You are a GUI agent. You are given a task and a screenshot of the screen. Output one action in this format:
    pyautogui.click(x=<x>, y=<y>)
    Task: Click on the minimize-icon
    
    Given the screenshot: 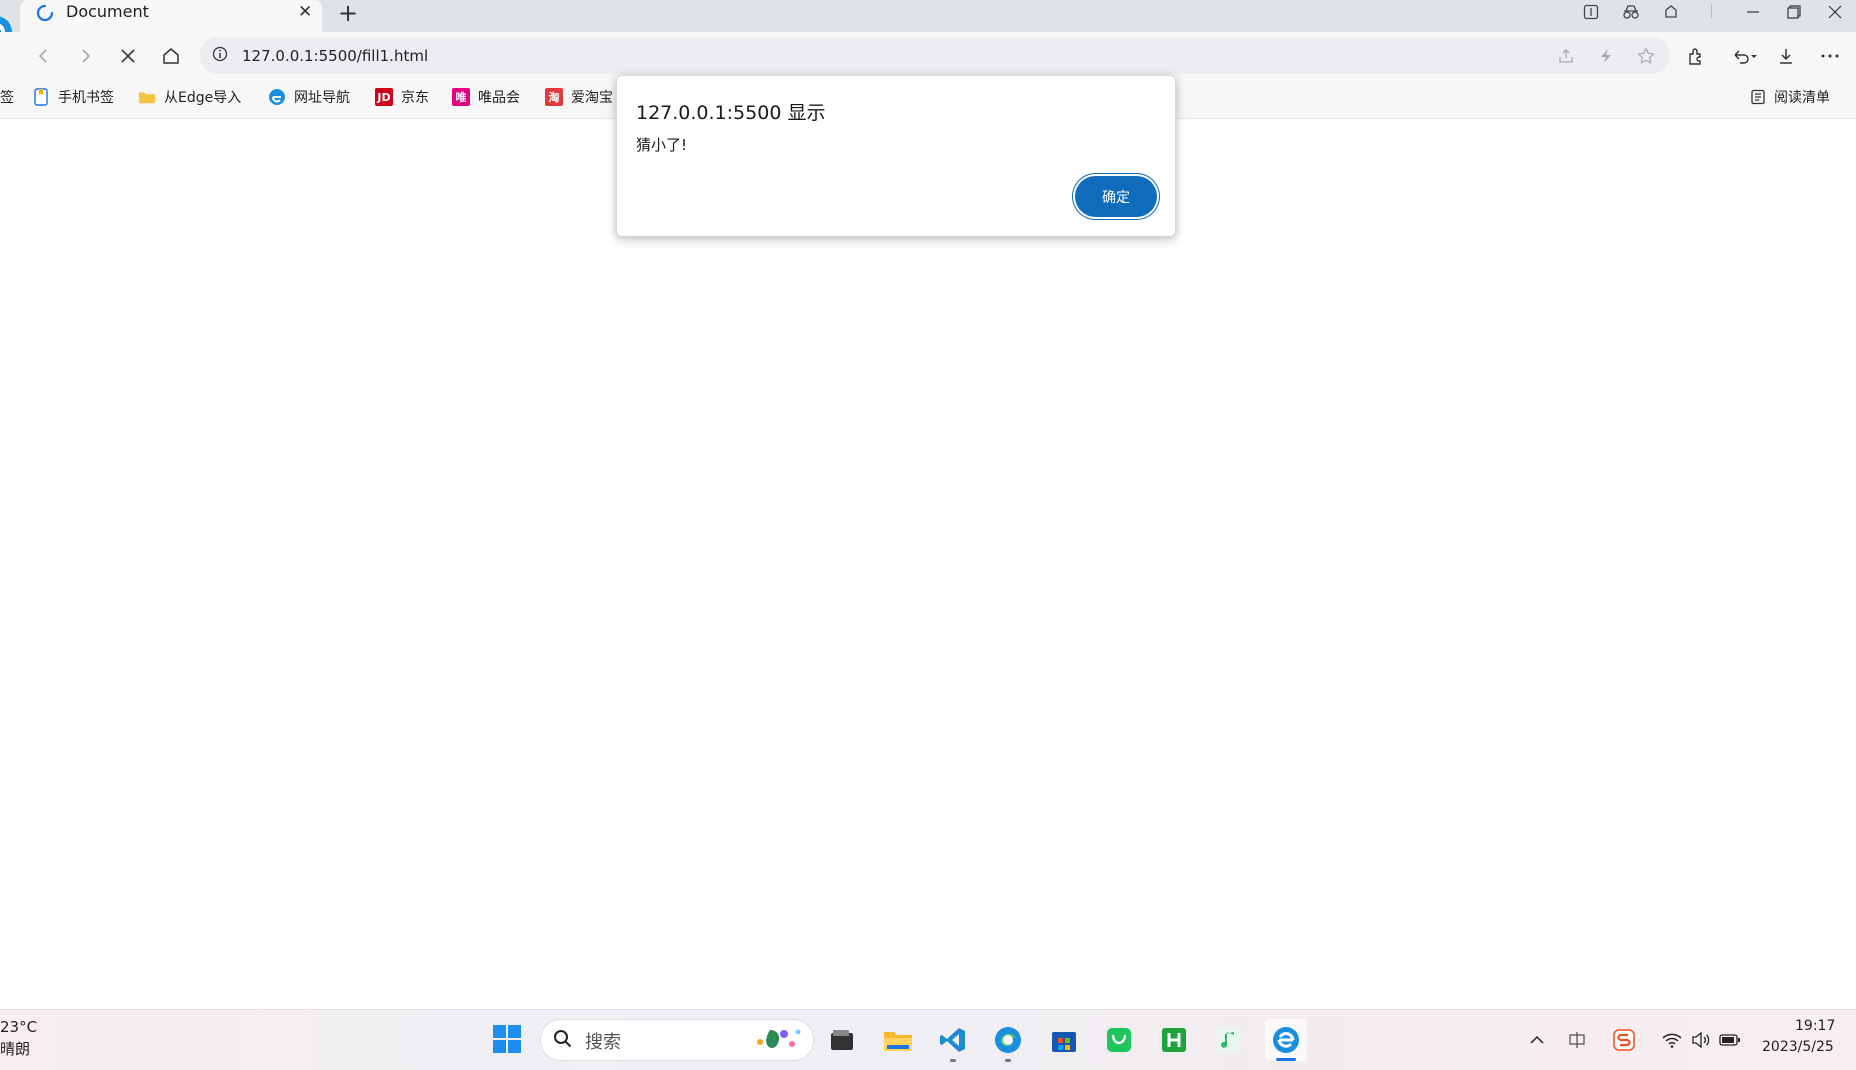 What is the action you would take?
    pyautogui.click(x=1753, y=12)
    